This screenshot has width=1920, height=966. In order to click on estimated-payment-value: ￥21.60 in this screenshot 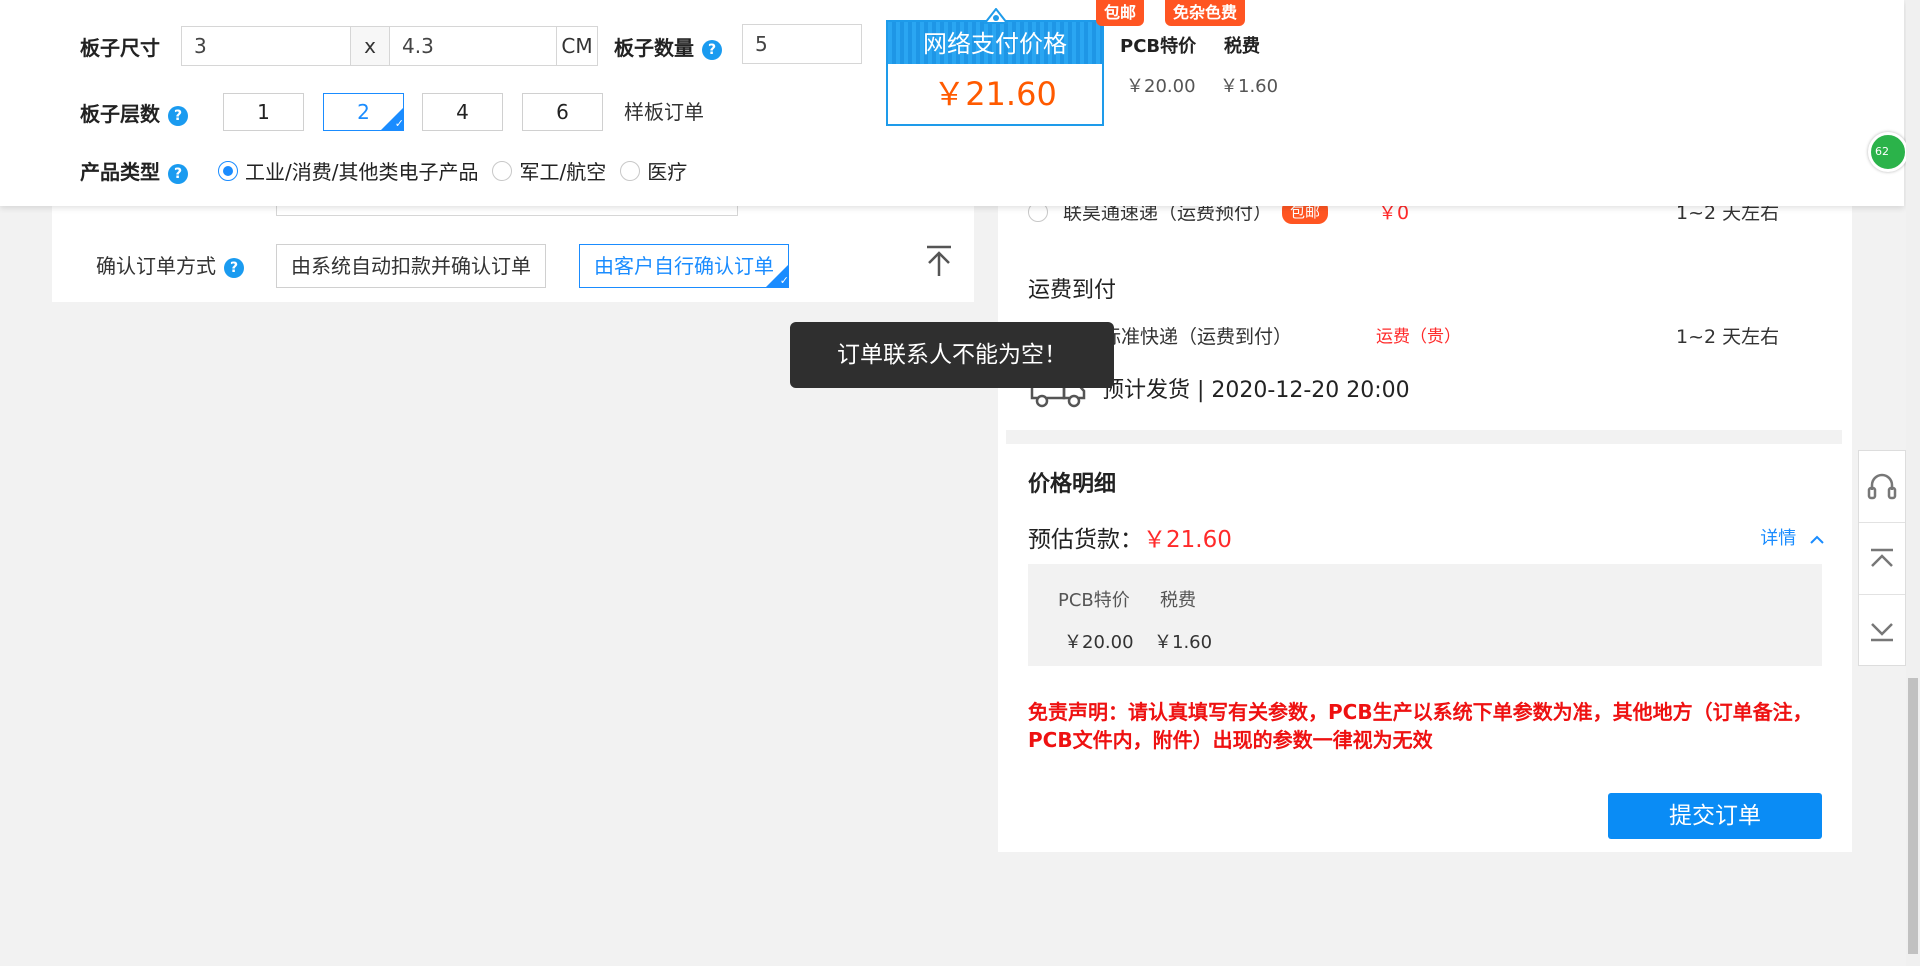, I will do `click(1187, 540)`.